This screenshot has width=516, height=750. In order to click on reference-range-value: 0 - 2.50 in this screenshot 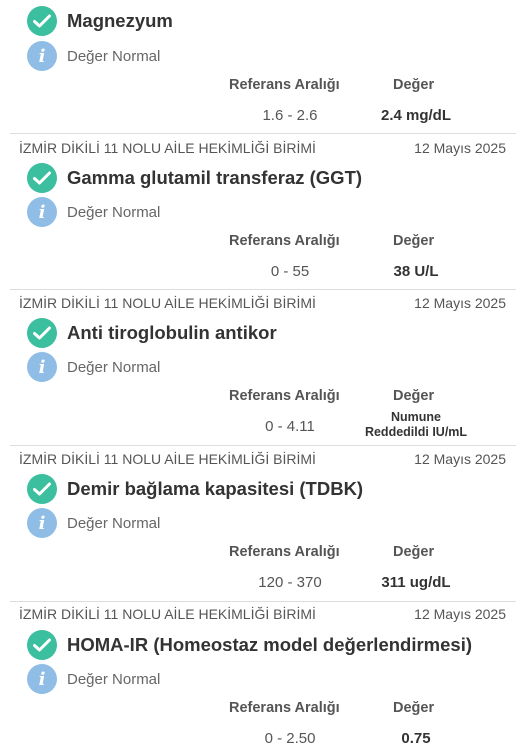, I will do `click(290, 738)`.